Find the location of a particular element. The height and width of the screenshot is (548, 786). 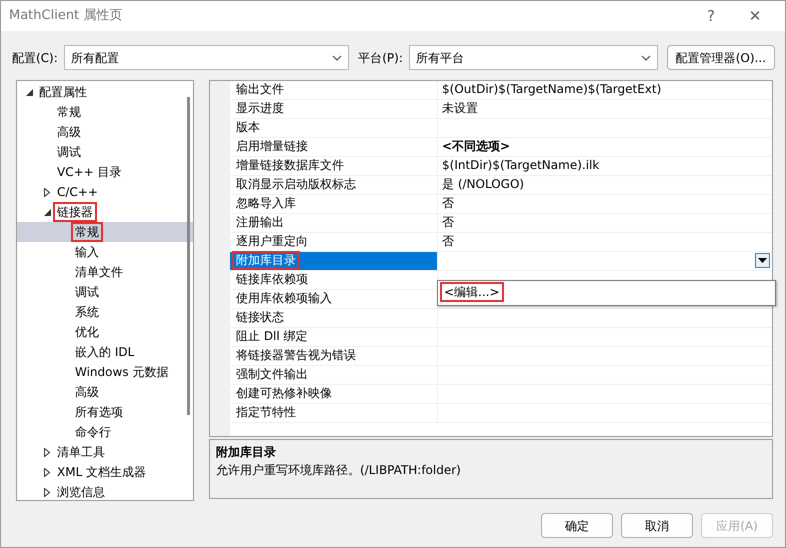

window-title: MathClient 属性页 is located at coordinates (66, 16).